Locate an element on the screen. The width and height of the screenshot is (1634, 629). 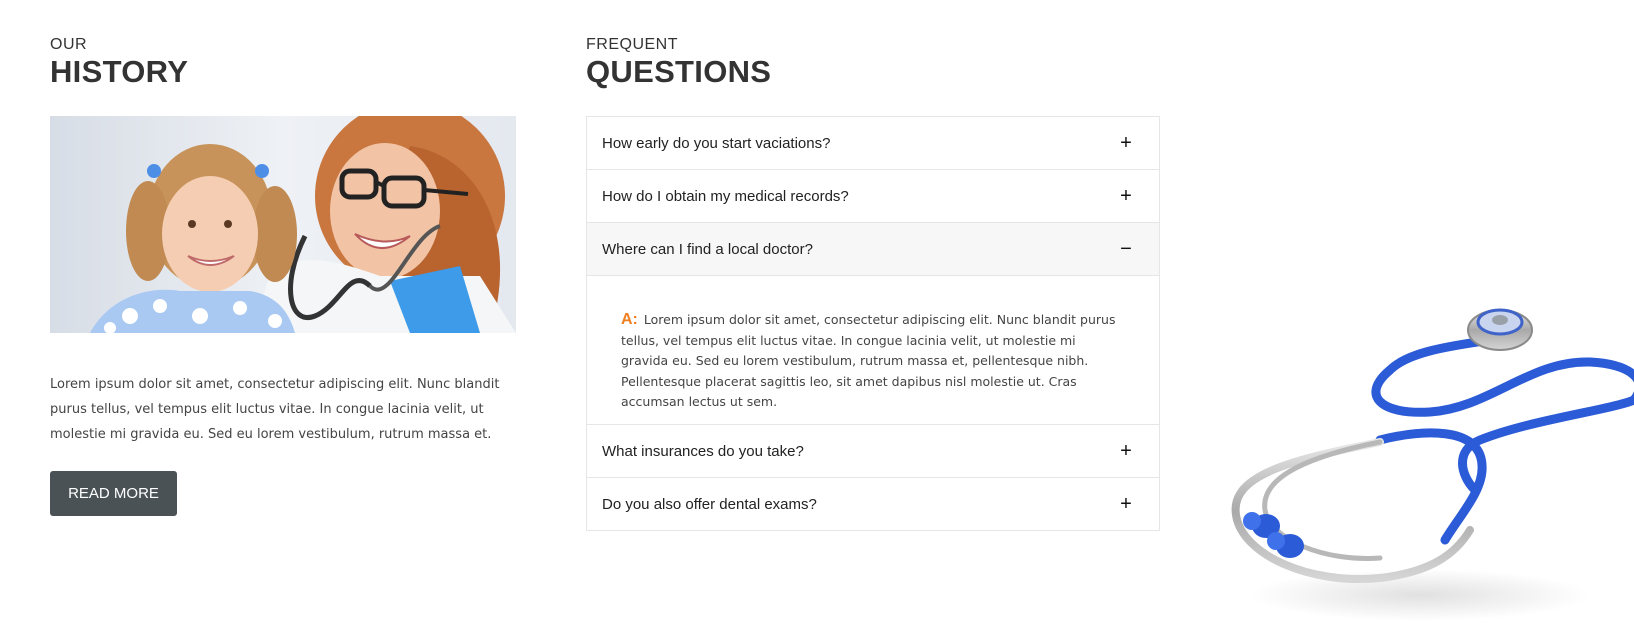
faq-question-header: Do you also offer dental exams? + is located at coordinates (873, 504).